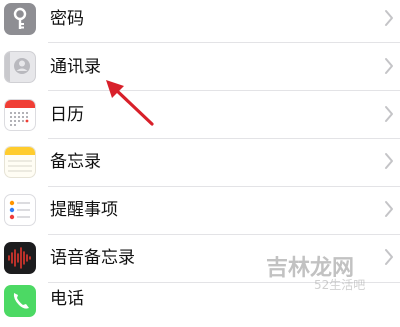 The width and height of the screenshot is (400, 327). Describe the element at coordinates (20, 301) in the screenshot. I see `phone-icon` at that location.